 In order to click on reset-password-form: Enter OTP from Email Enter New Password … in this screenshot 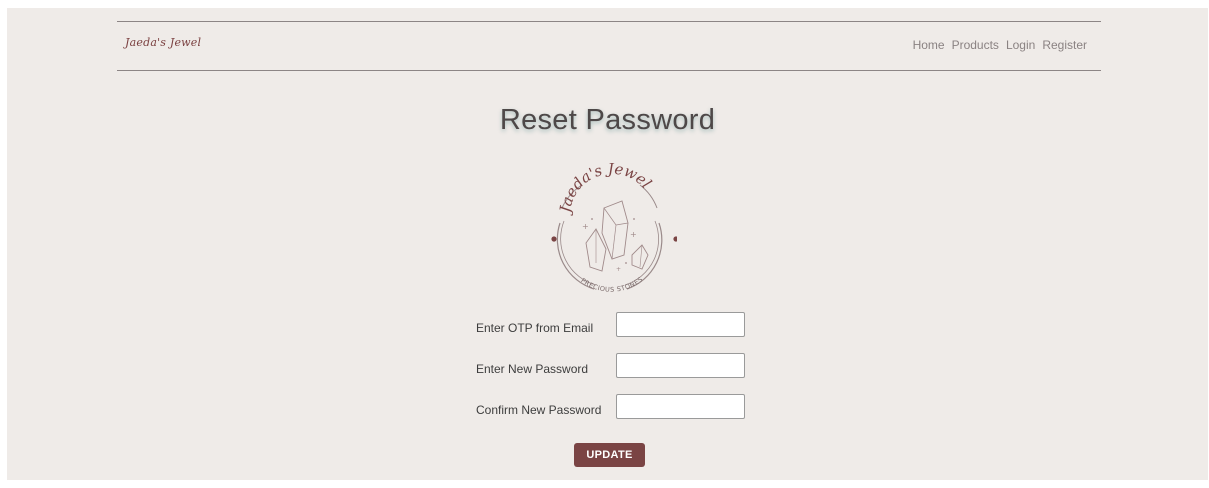, I will do `click(616, 373)`.